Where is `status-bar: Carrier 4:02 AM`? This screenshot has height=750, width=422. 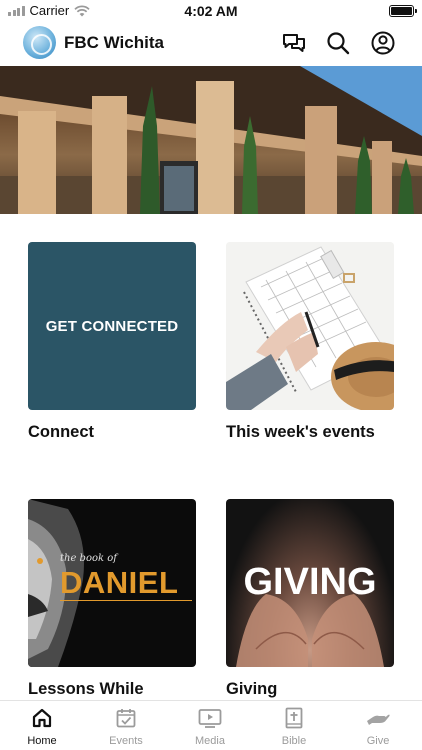 status-bar: Carrier 4:02 AM is located at coordinates (211, 11).